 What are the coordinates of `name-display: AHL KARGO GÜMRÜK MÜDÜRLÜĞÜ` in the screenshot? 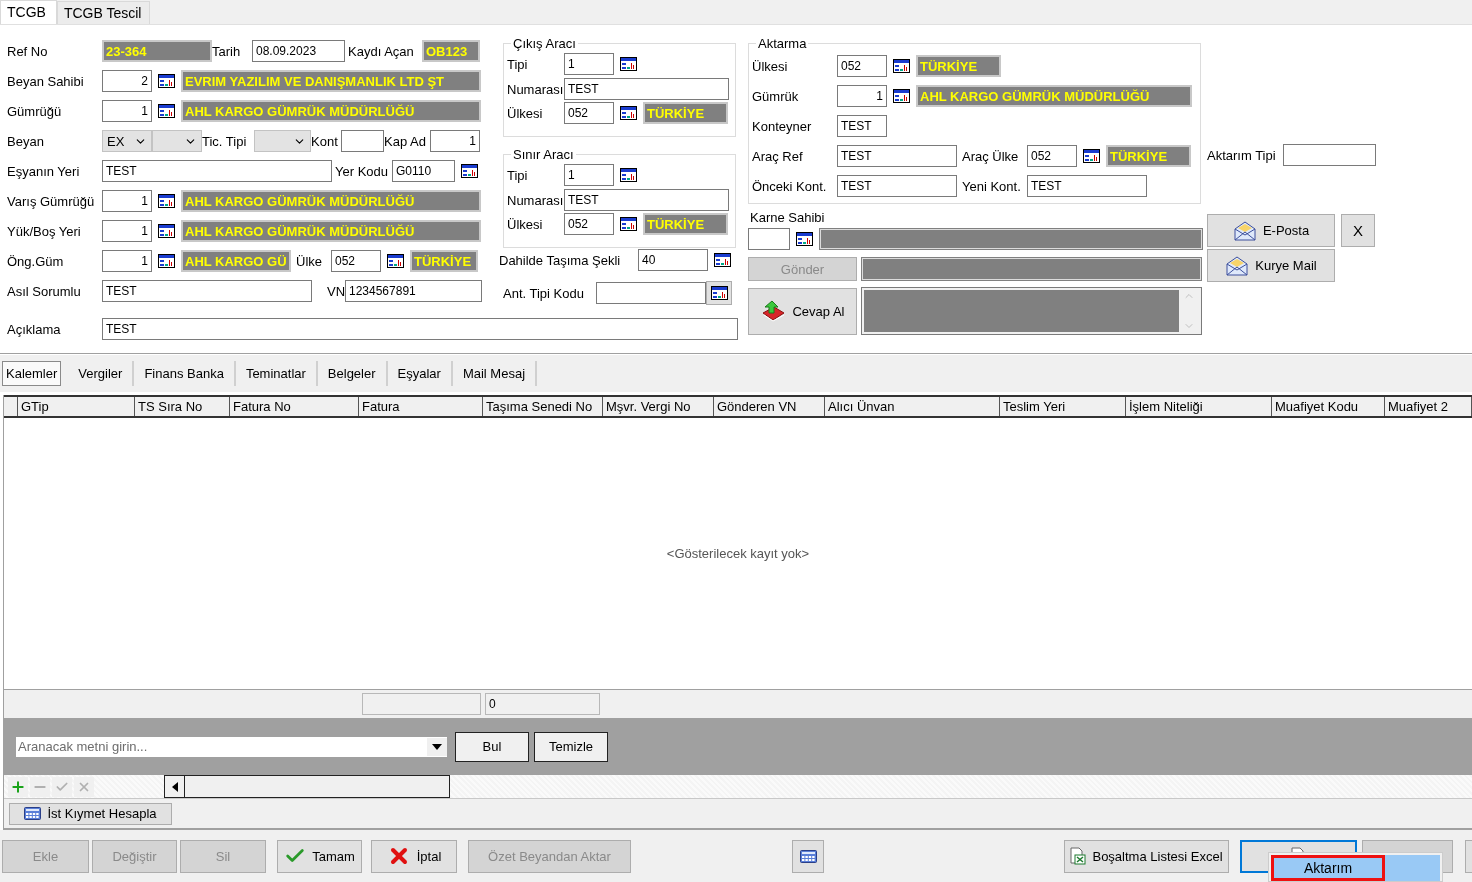 It's located at (1054, 96).